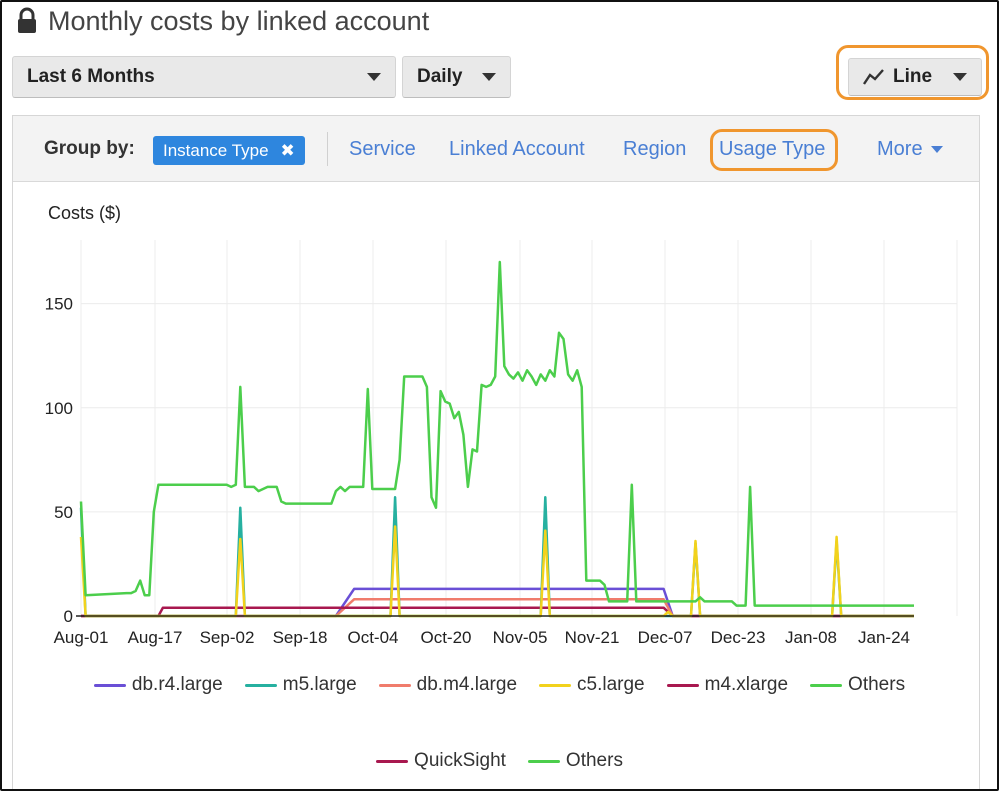 This screenshot has height=791, width=999. What do you see at coordinates (496, 571) in the screenshot?
I see `series-line-c5-large` at bounding box center [496, 571].